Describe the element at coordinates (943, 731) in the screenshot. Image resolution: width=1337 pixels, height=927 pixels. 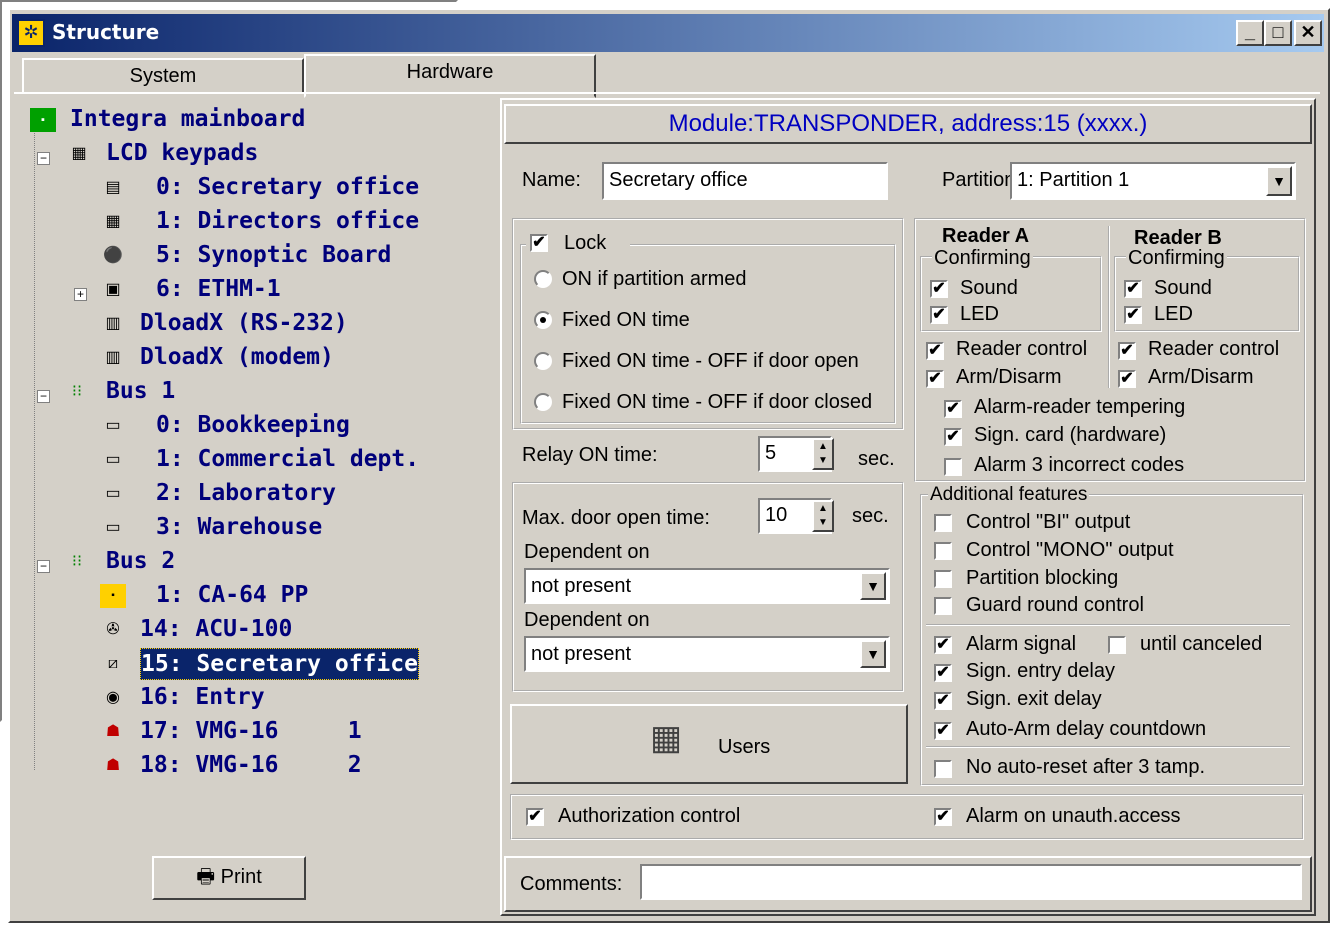
I see `auto-arm-countdown-checkbox: ✔` at that location.